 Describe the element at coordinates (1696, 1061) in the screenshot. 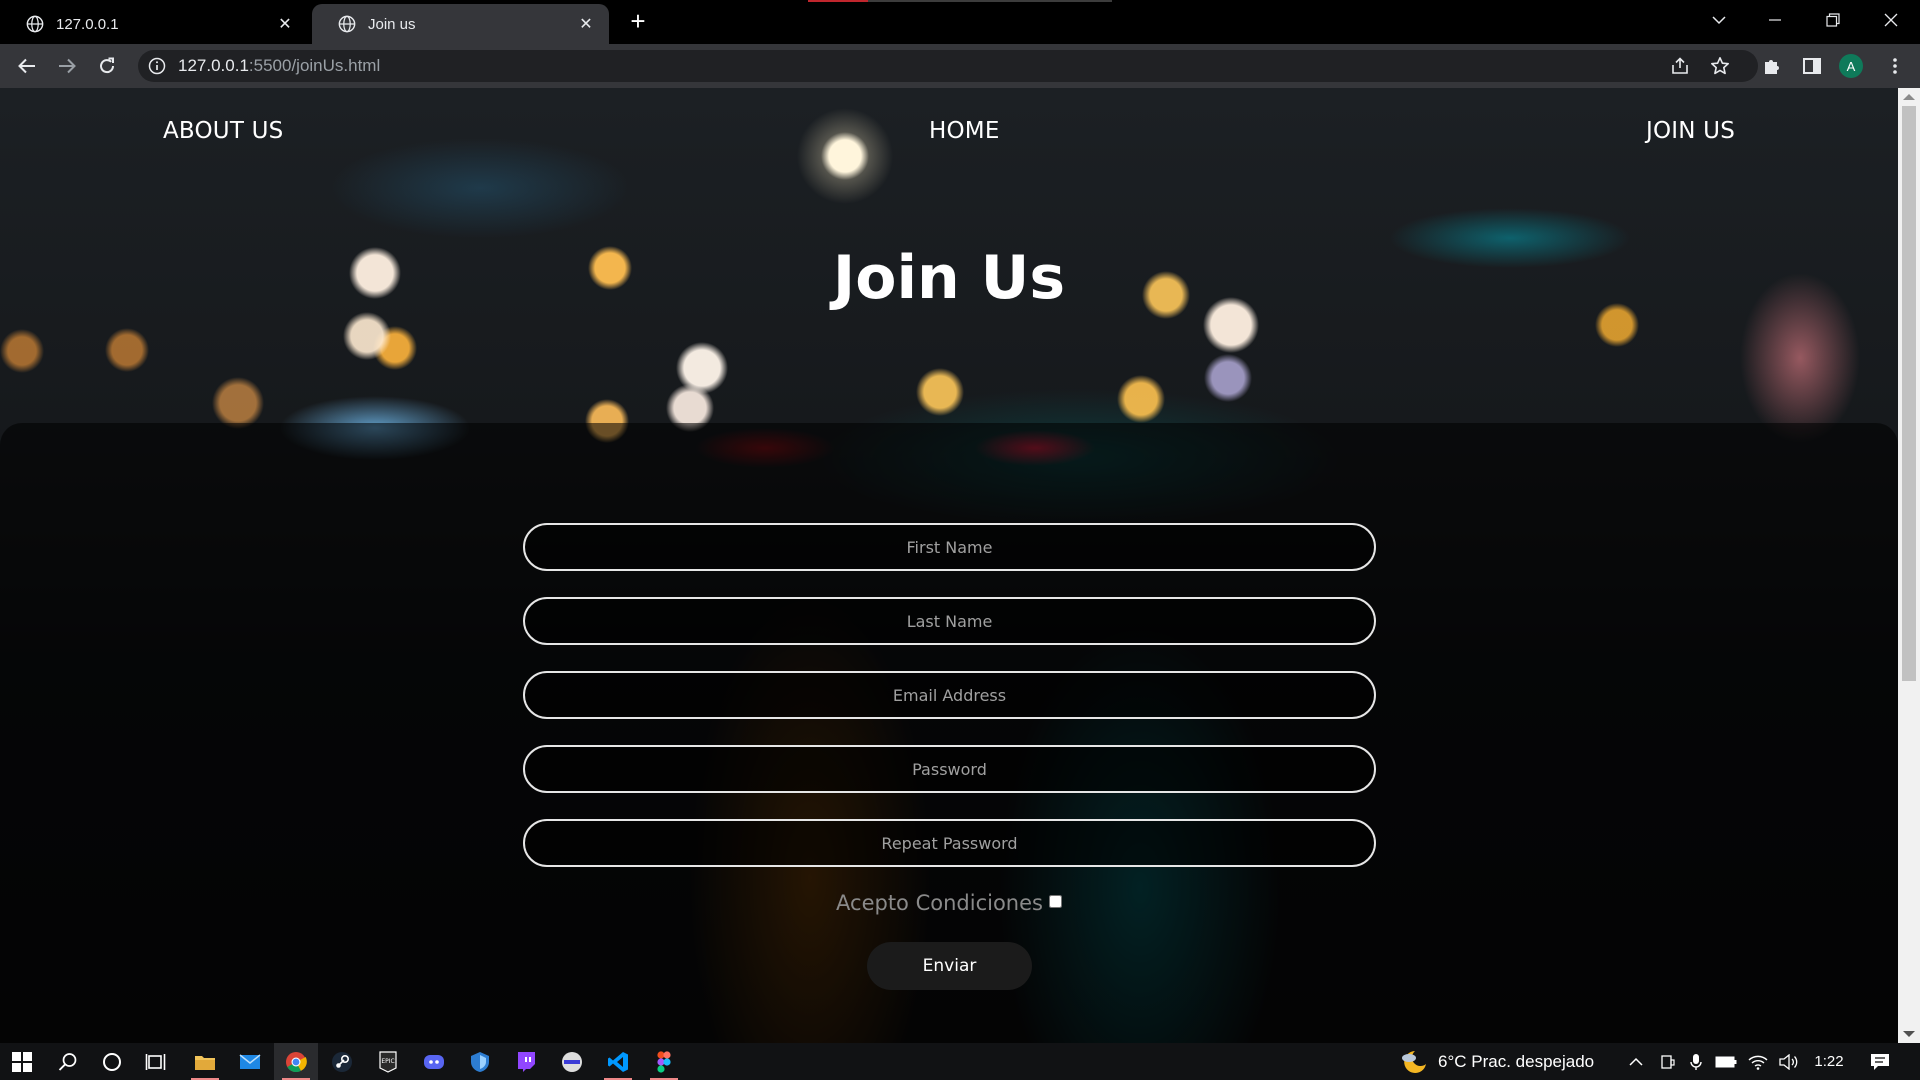

I see `microphone-icon` at that location.